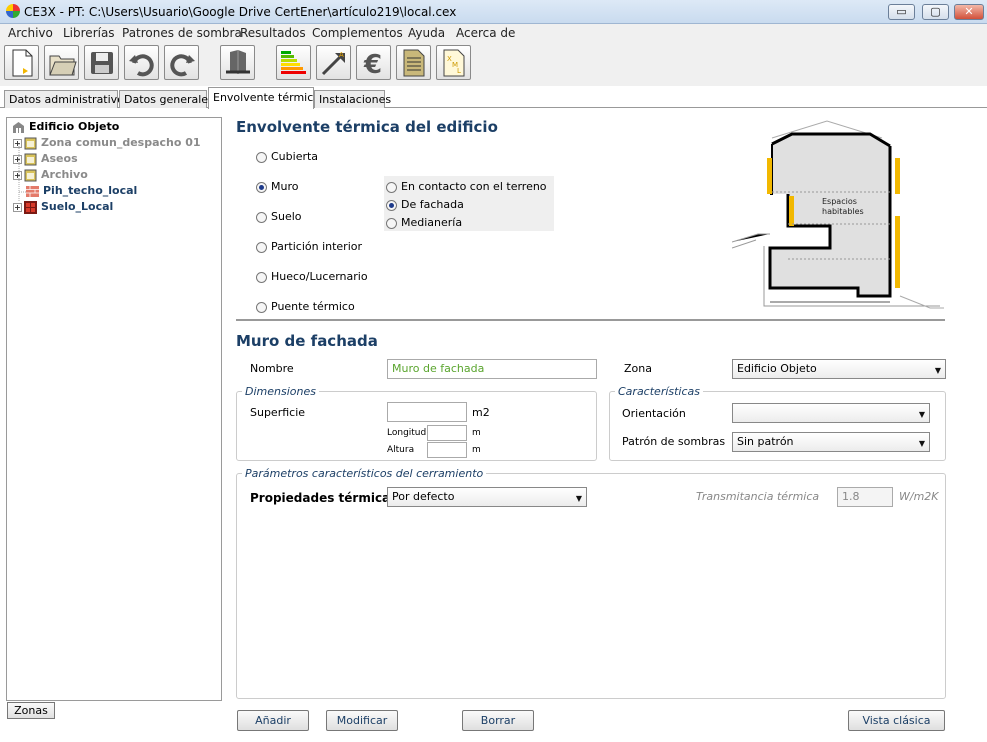  What do you see at coordinates (107, 144) in the screenshot?
I see `tree-item-zona-comun: + Zona comun_despacho 01` at bounding box center [107, 144].